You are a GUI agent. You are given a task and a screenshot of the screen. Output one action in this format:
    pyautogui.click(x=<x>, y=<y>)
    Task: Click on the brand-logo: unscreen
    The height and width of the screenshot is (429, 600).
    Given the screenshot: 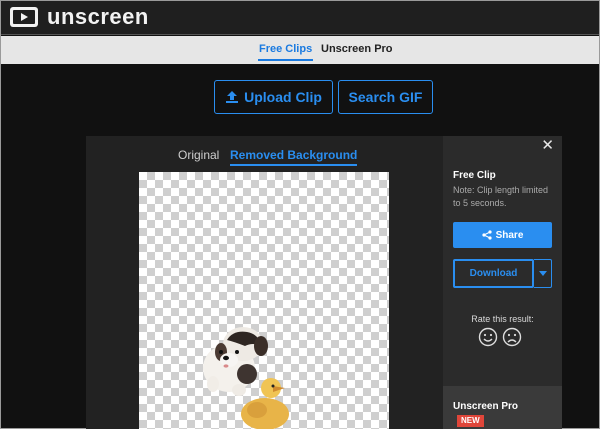 What is the action you would take?
    pyautogui.click(x=79, y=17)
    